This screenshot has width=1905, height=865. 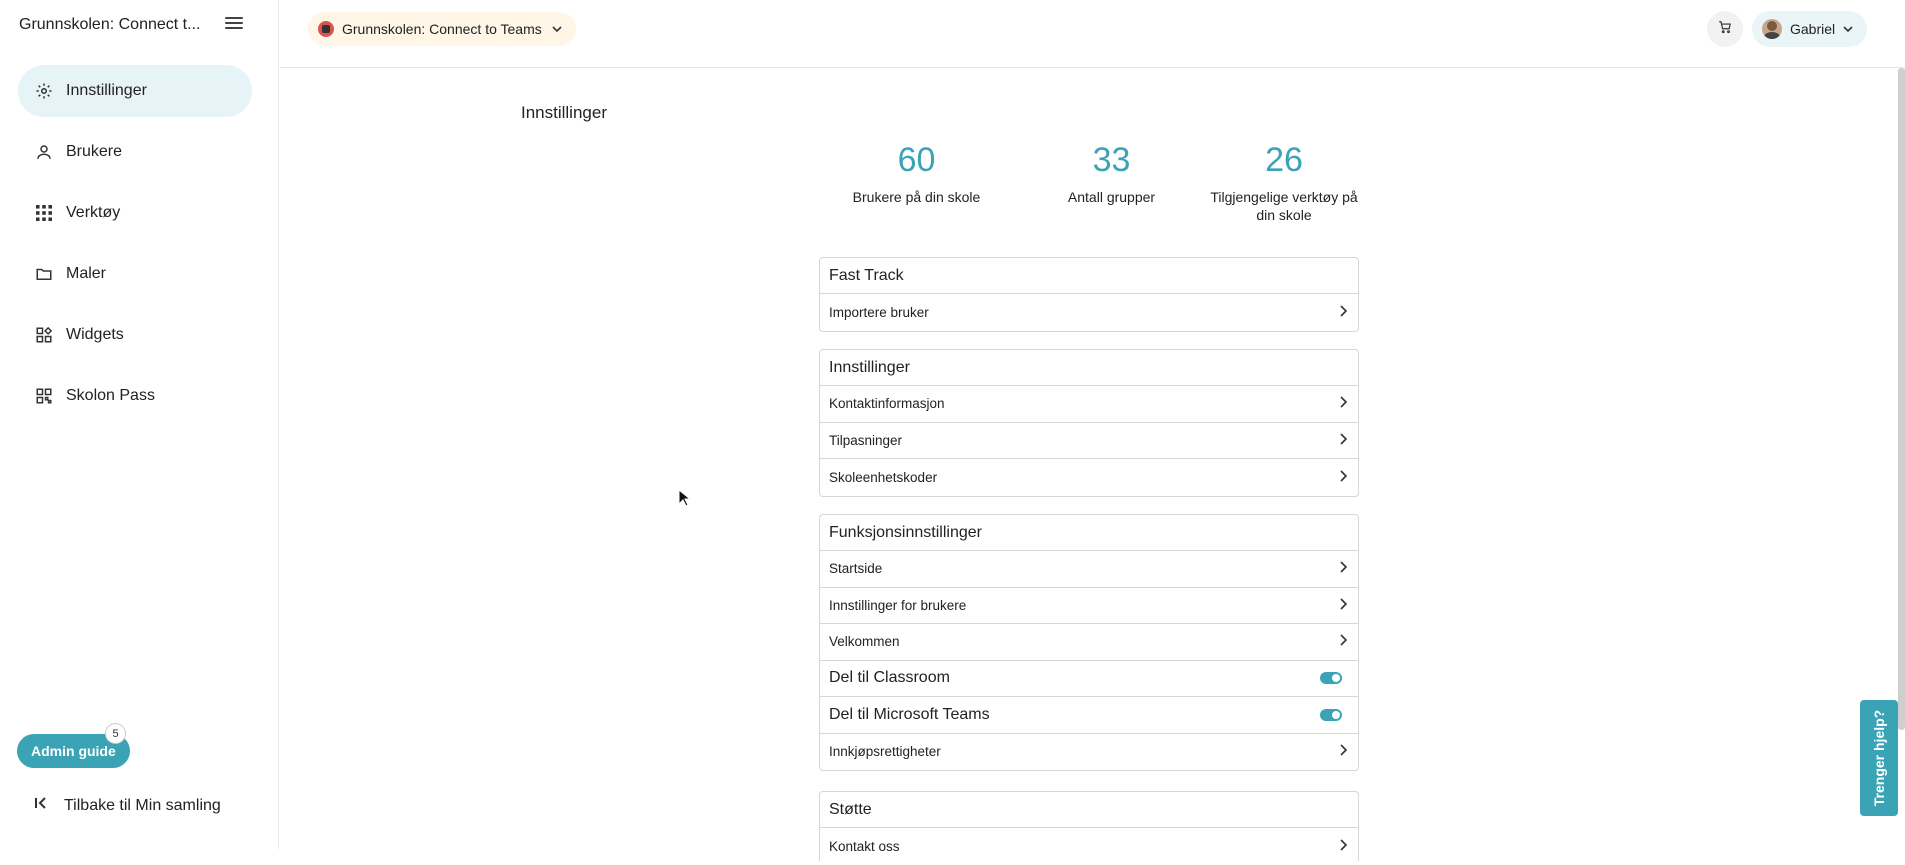 I want to click on scrollbar, so click(x=1901, y=399).